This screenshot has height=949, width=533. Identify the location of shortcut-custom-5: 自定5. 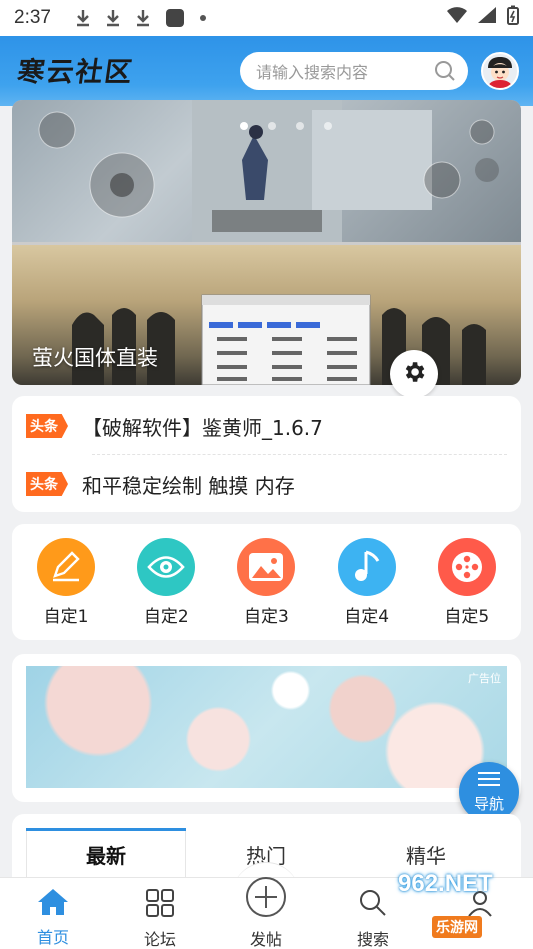
(467, 582).